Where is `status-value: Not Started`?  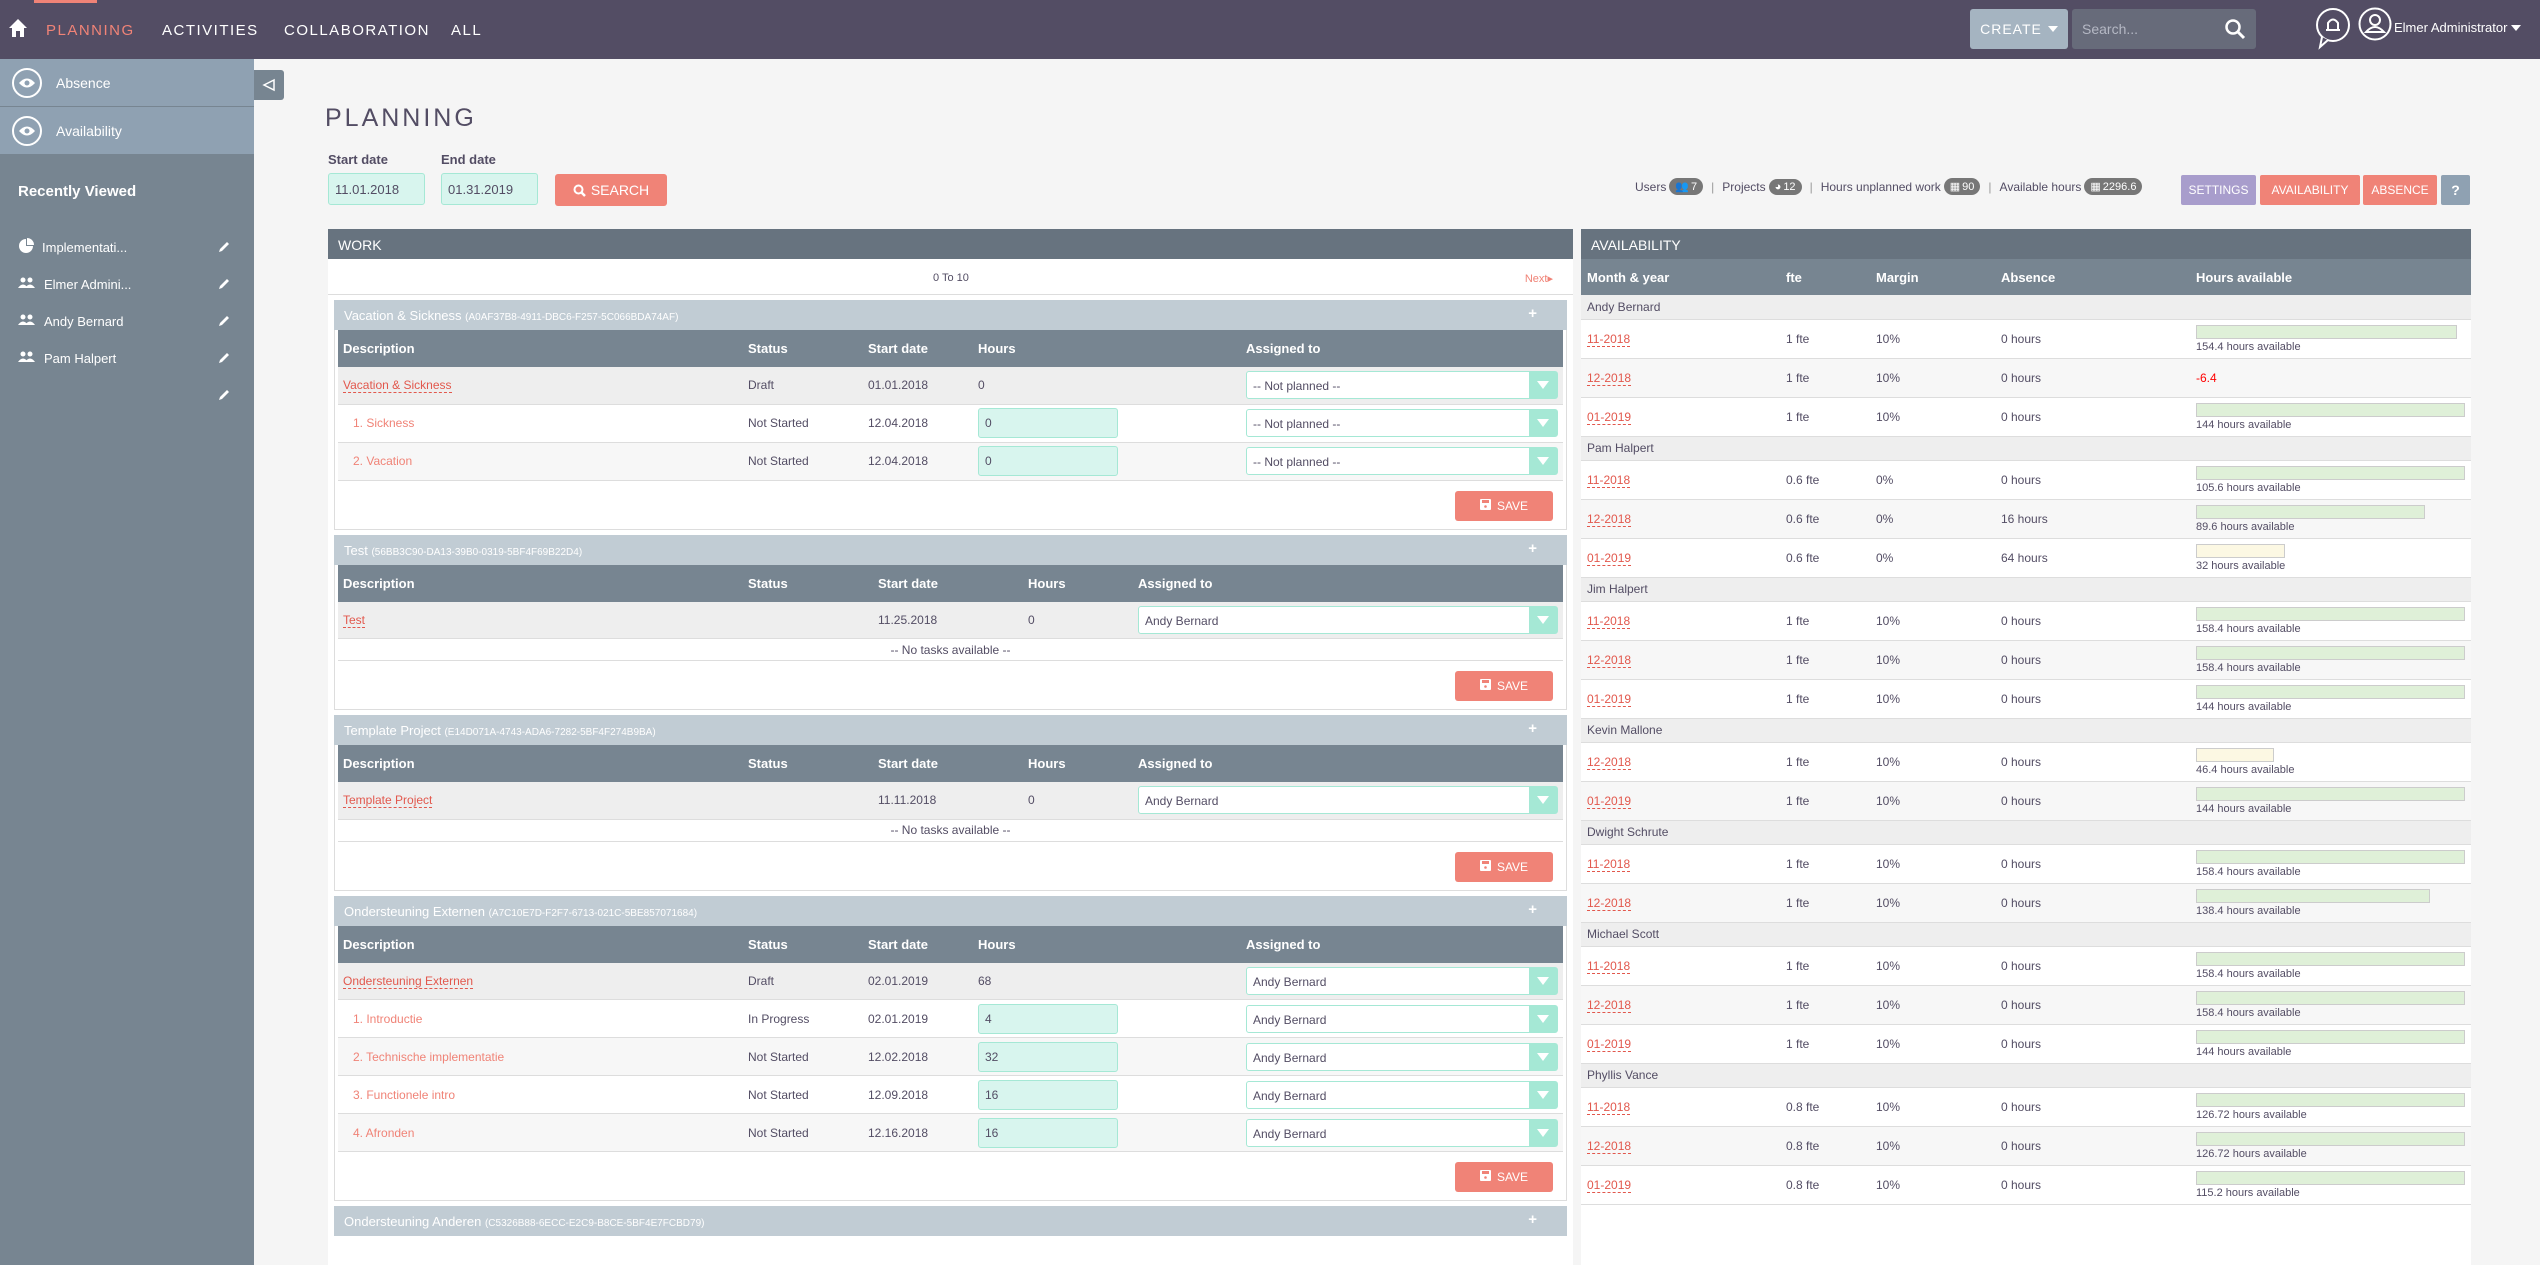 status-value: Not Started is located at coordinates (778, 423).